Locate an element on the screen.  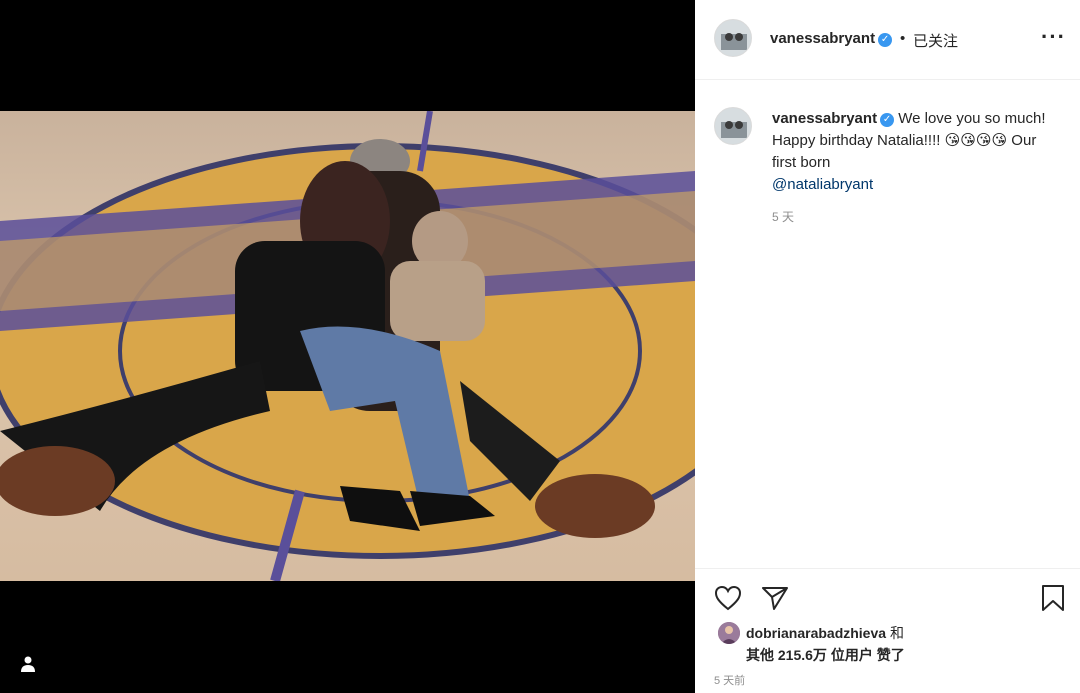
caption-timestamp: 5 天 is located at coordinates (783, 217).